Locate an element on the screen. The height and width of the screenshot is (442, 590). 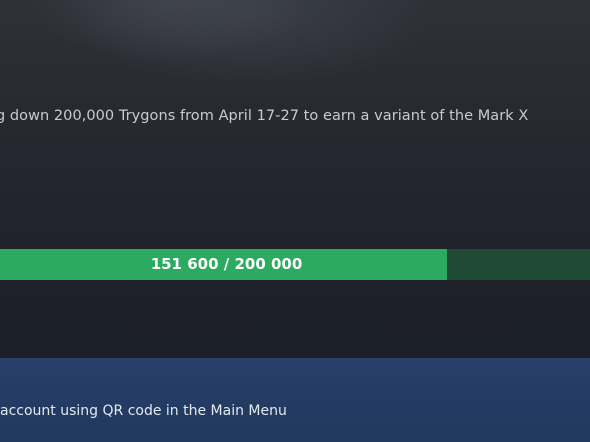
progress-count: 151 600 / 200 000 is located at coordinates (226, 264).